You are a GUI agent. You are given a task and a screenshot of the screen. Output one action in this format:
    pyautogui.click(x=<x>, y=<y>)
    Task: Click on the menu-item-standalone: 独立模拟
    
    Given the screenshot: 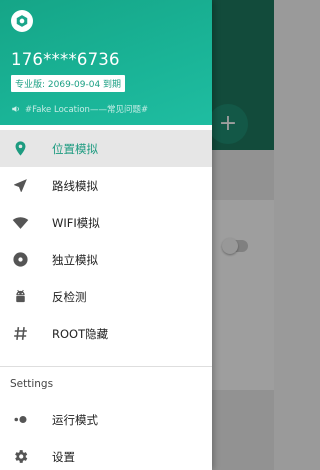 What is the action you would take?
    pyautogui.click(x=106, y=259)
    